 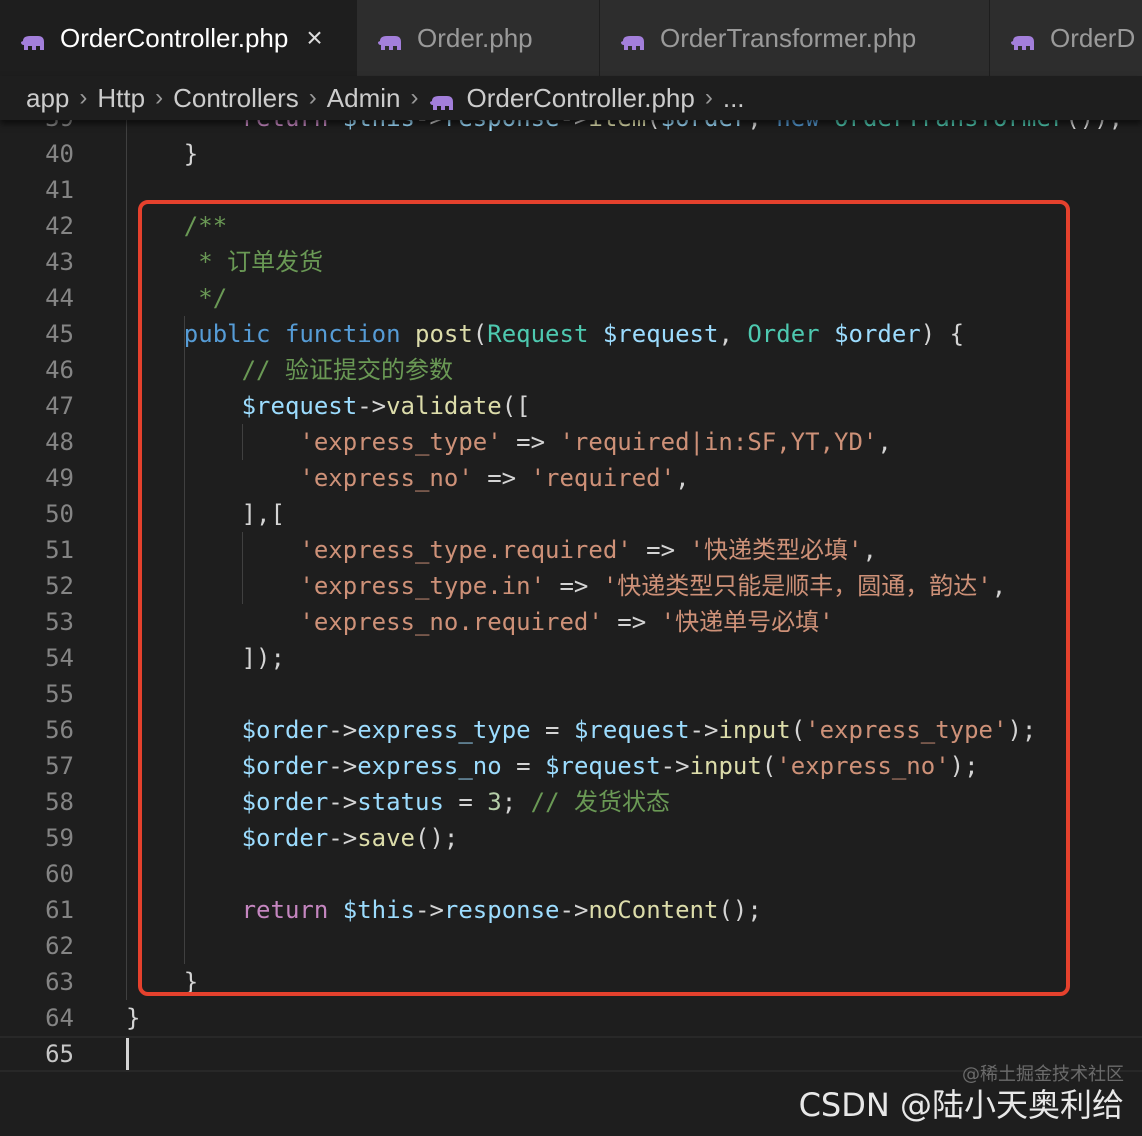 I want to click on line-number: 52, so click(x=59, y=586).